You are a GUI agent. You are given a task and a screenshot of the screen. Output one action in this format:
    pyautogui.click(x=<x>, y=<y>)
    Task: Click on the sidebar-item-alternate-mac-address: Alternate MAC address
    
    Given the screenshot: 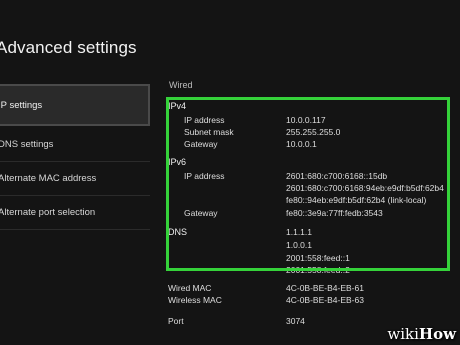 What is the action you would take?
    pyautogui.click(x=75, y=179)
    